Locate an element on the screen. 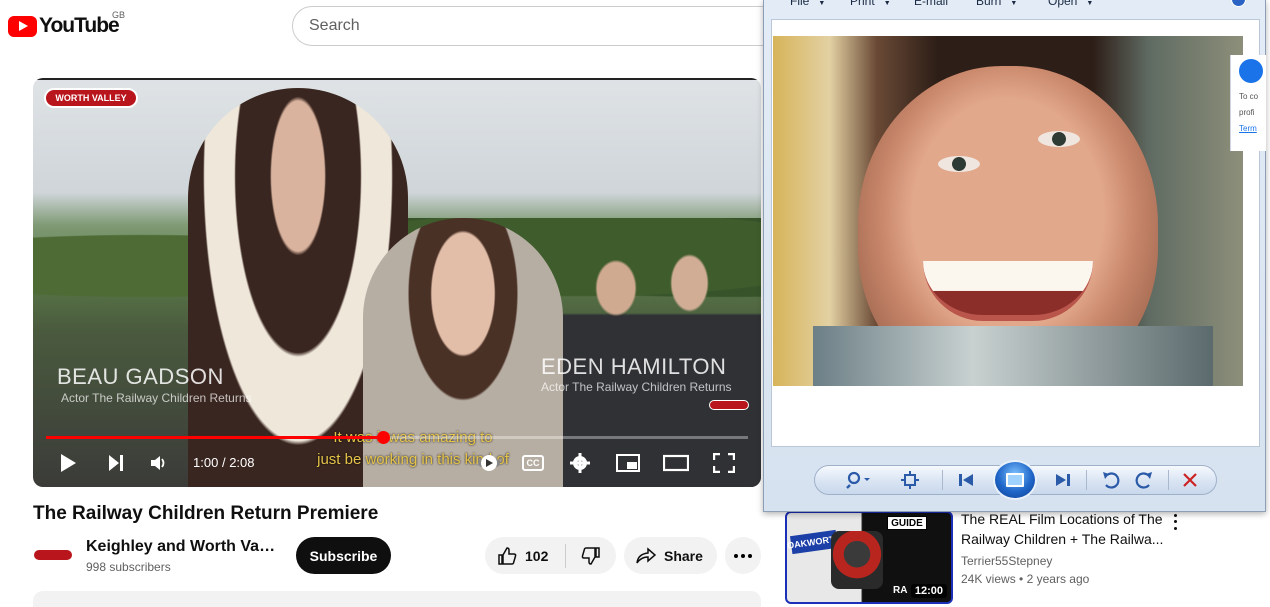 The image size is (1270, 607). next-video-button is located at coordinates (116, 463).